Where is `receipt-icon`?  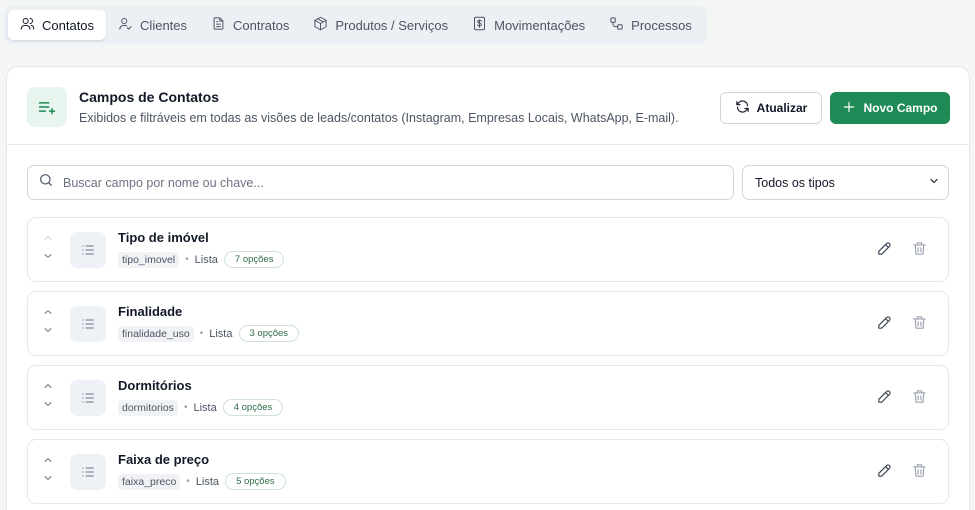
receipt-icon is located at coordinates (479, 25).